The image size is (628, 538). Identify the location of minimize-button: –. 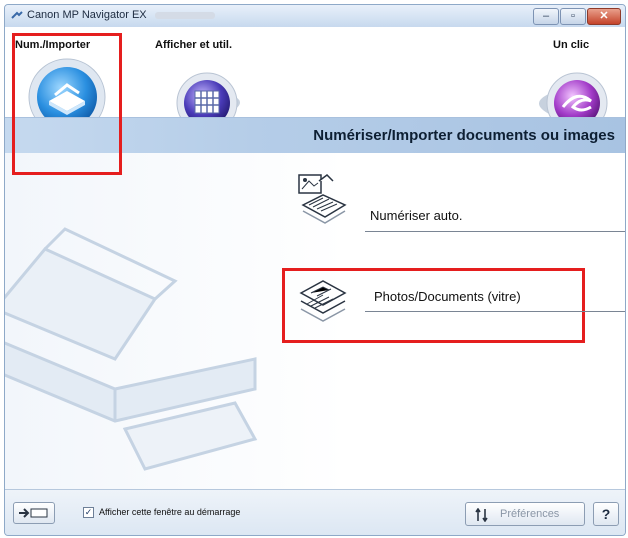
(546, 16).